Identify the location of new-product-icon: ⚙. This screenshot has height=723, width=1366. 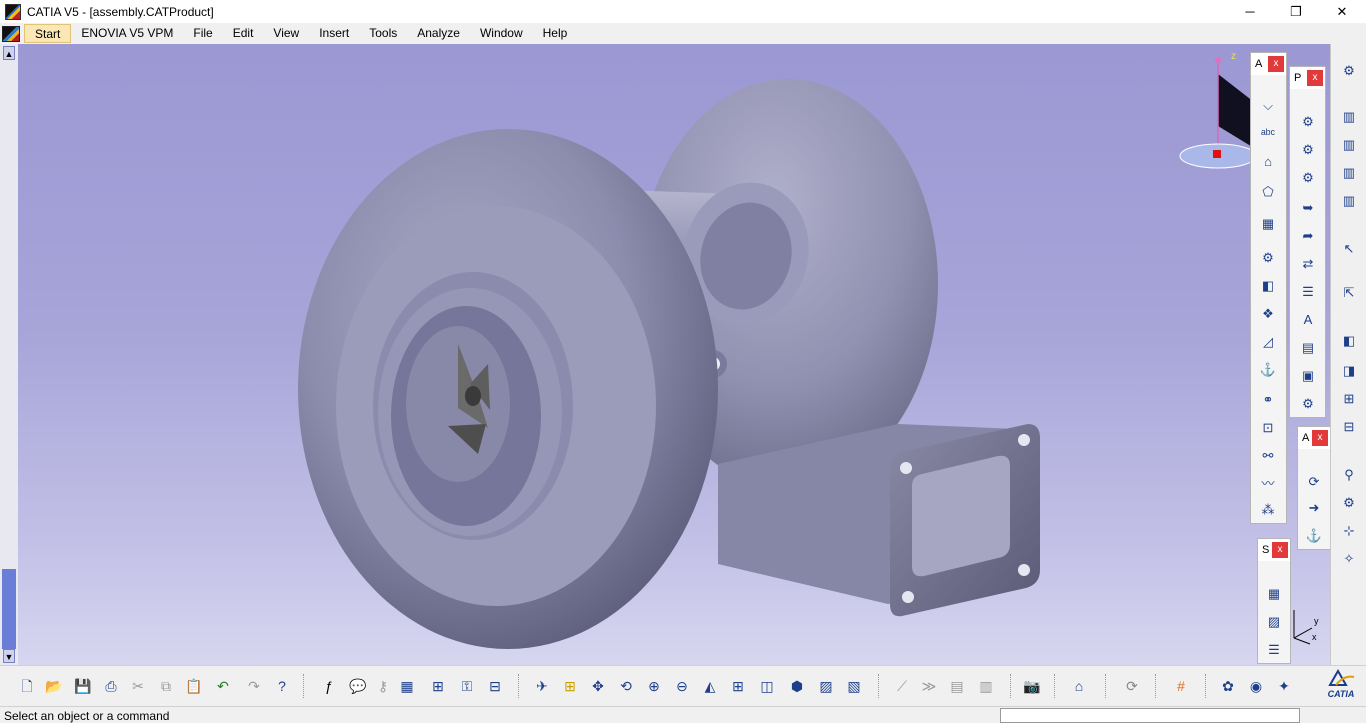
(1308, 150).